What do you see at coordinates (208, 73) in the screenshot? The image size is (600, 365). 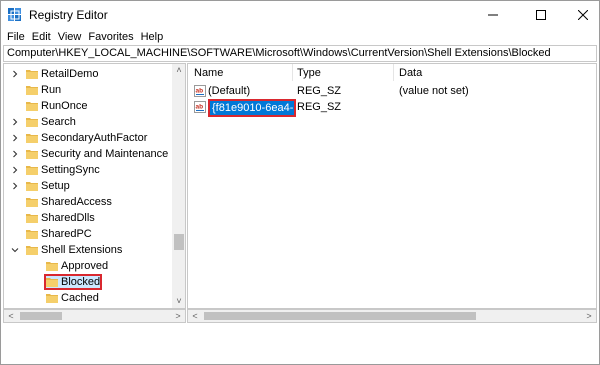 I see `column-header-name: Name` at bounding box center [208, 73].